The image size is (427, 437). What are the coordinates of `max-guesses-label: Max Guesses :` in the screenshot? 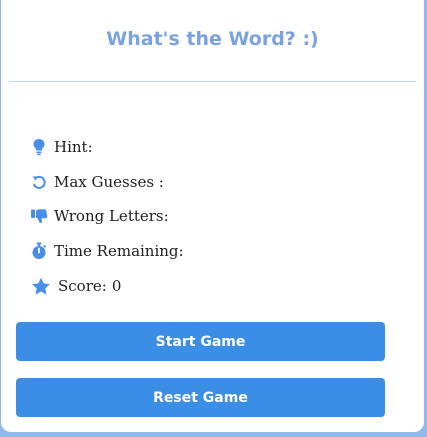 It's located at (109, 182).